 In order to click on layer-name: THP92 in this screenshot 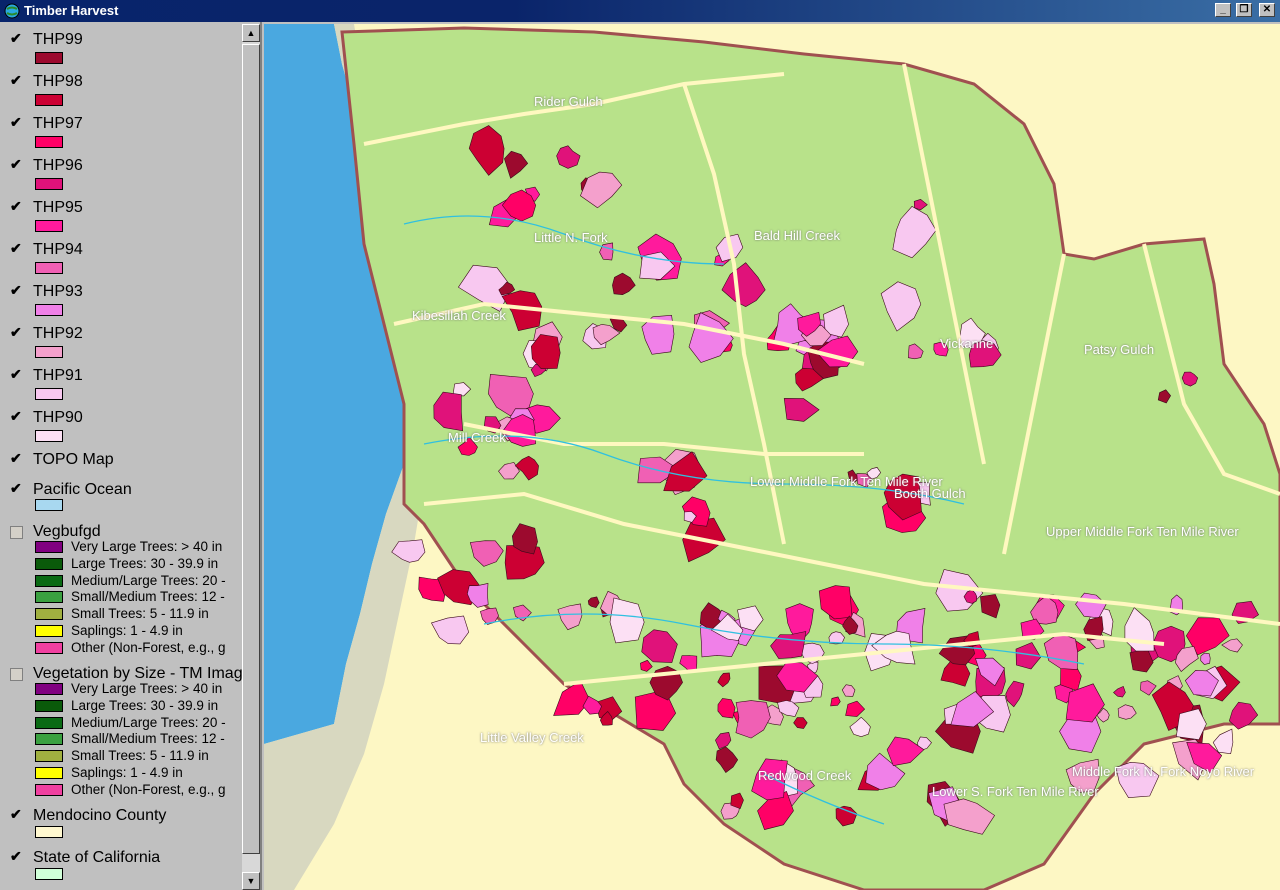, I will do `click(58, 333)`.